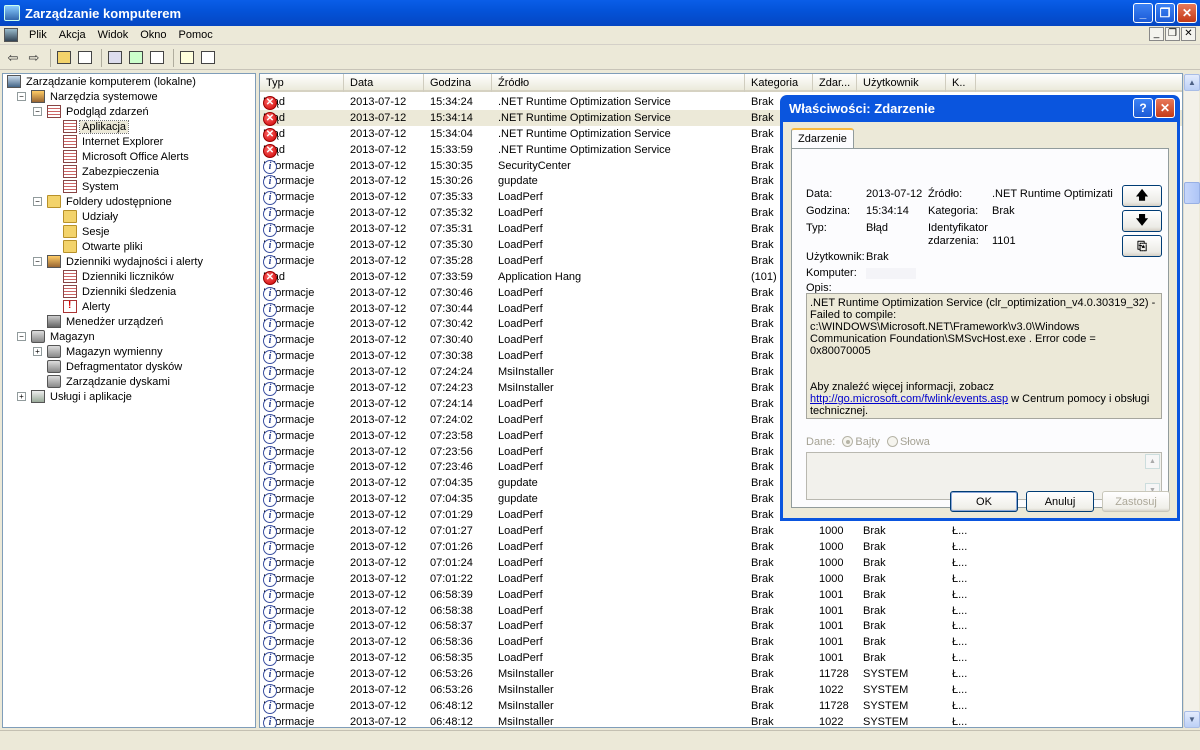  I want to click on tree-node: Internet Explorer, so click(129, 141).